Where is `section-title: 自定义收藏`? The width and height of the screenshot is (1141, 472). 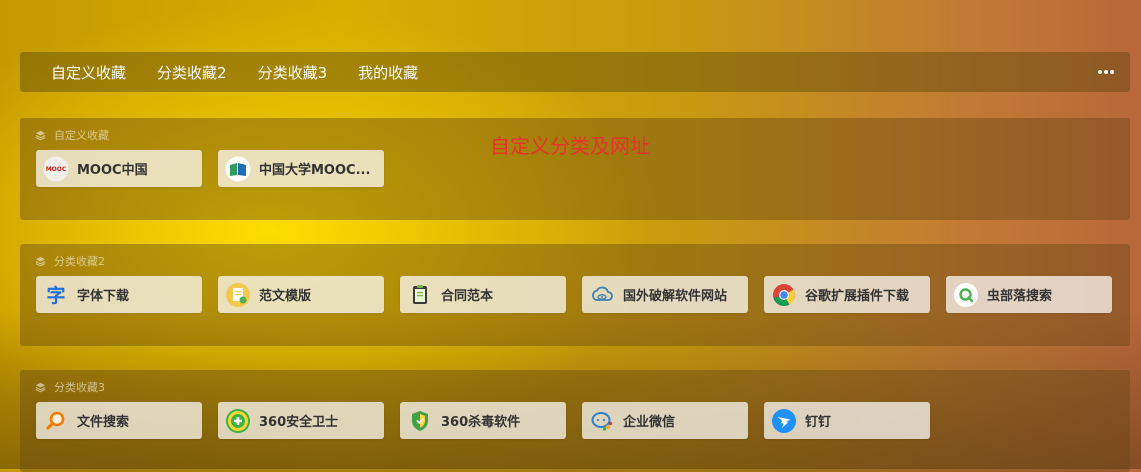 section-title: 自定义收藏 is located at coordinates (81, 135).